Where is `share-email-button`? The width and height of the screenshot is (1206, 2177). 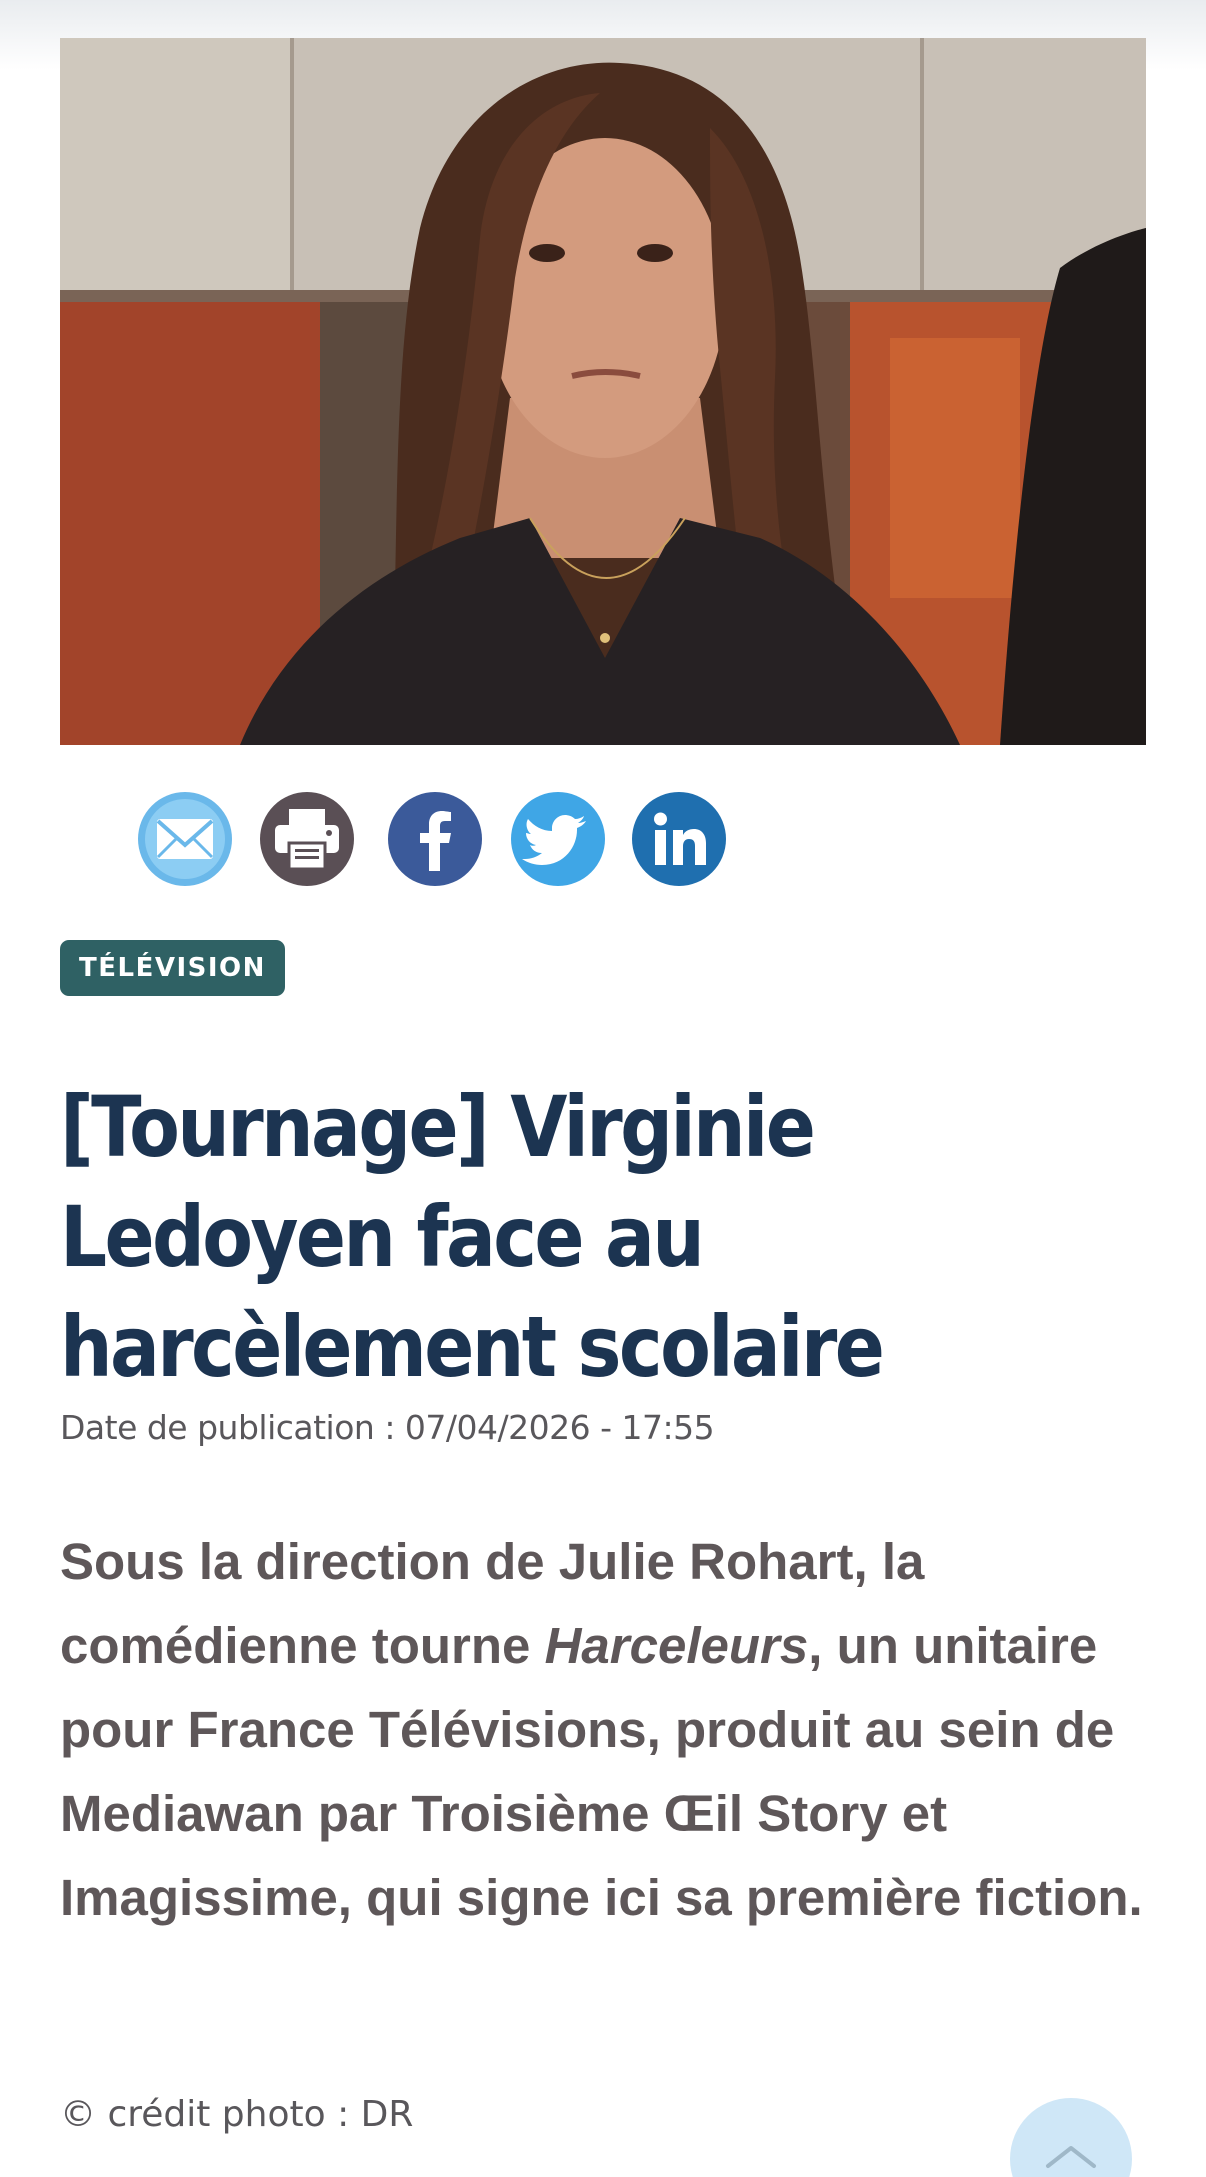 share-email-button is located at coordinates (185, 839).